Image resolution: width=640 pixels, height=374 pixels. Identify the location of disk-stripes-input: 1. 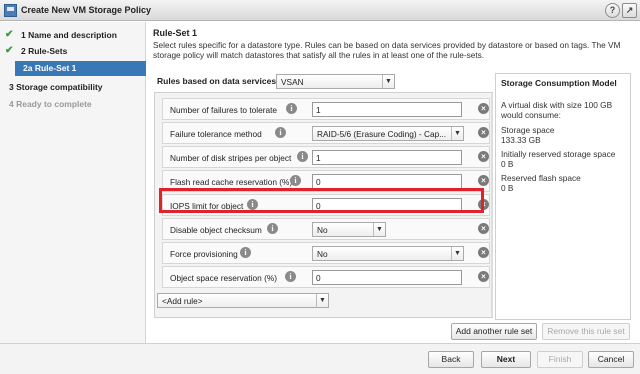
(387, 157).